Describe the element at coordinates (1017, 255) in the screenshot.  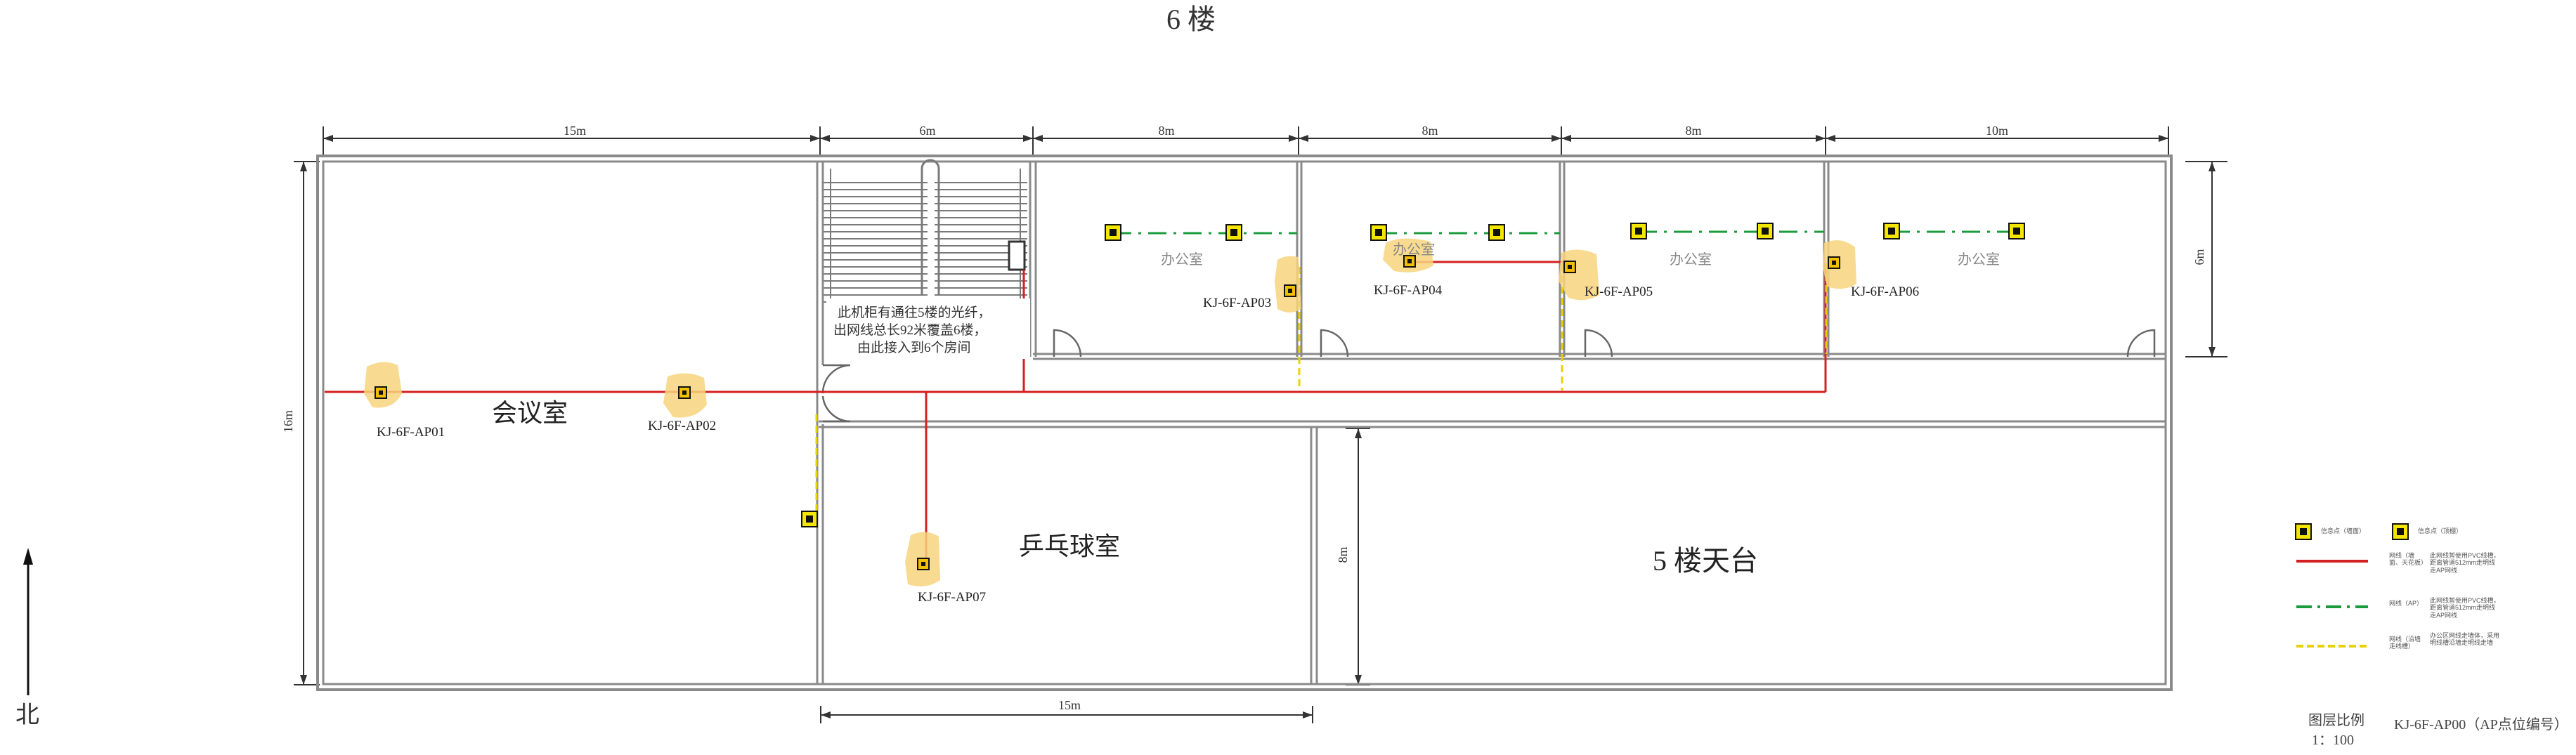
I see `server-cabinet` at that location.